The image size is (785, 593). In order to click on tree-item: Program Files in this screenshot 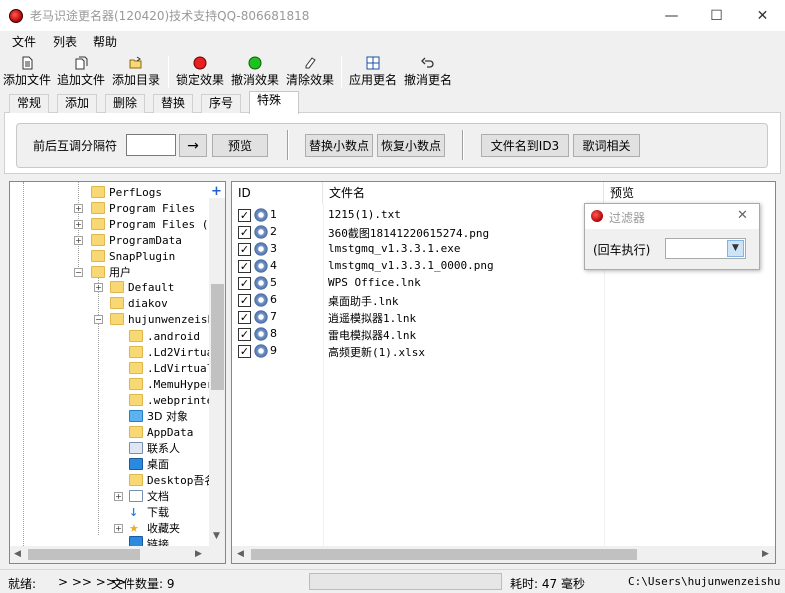, I will do `click(143, 208)`.